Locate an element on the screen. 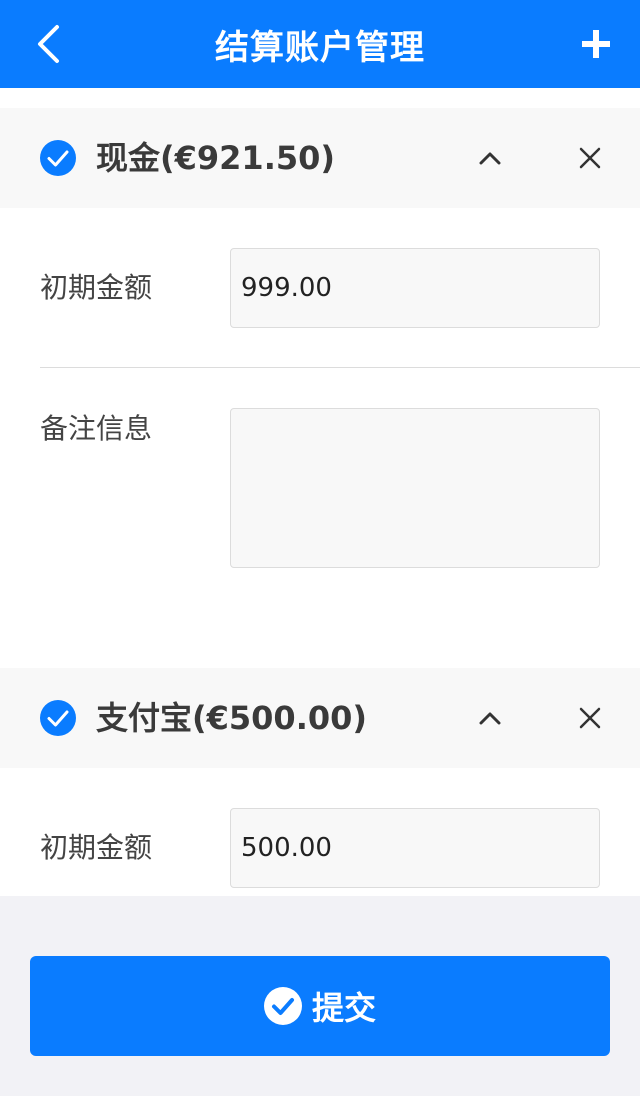 This screenshot has height=1096, width=640. chevron-left-icon is located at coordinates (48, 44).